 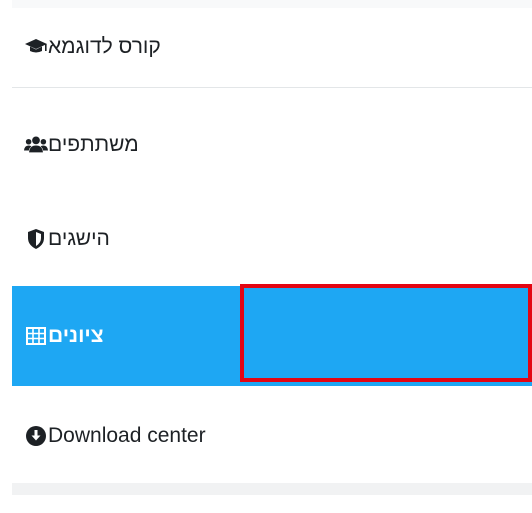 I want to click on top-strip, so click(x=272, y=4).